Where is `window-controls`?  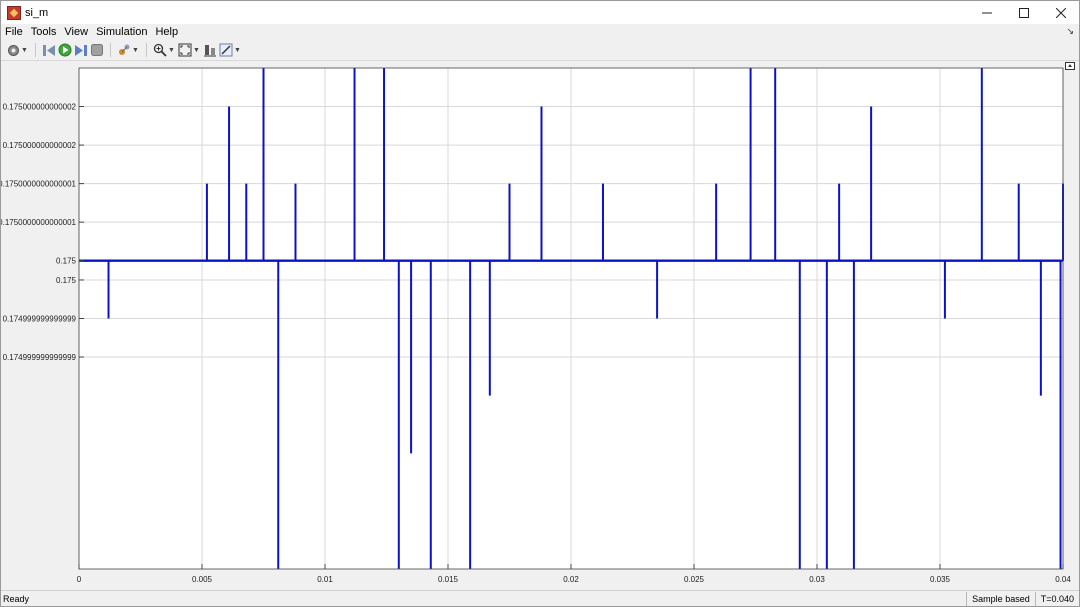 window-controls is located at coordinates (1023, 12).